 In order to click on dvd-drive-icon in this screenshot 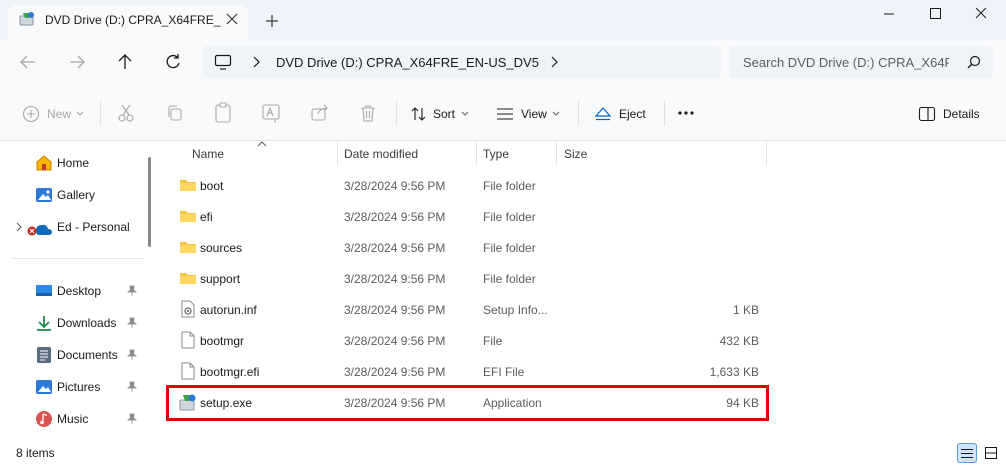, I will do `click(27, 19)`.